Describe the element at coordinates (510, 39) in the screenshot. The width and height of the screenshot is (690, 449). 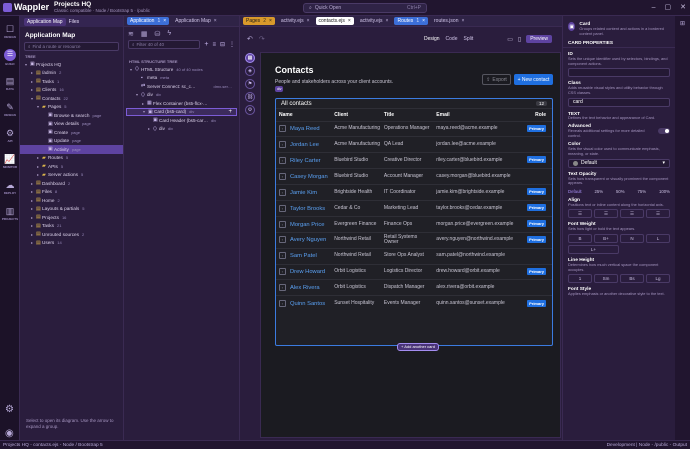
I see `device-desktop-icon: ▭` at that location.